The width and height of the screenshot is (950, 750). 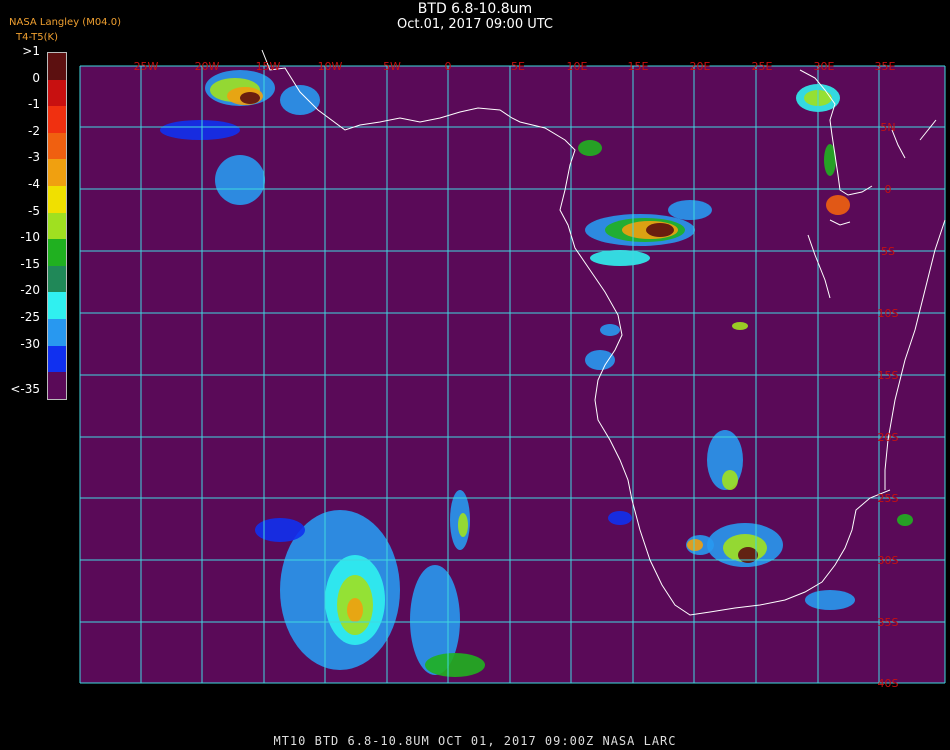 What do you see at coordinates (577, 66) in the screenshot?
I see `longitude-label: 10E` at bounding box center [577, 66].